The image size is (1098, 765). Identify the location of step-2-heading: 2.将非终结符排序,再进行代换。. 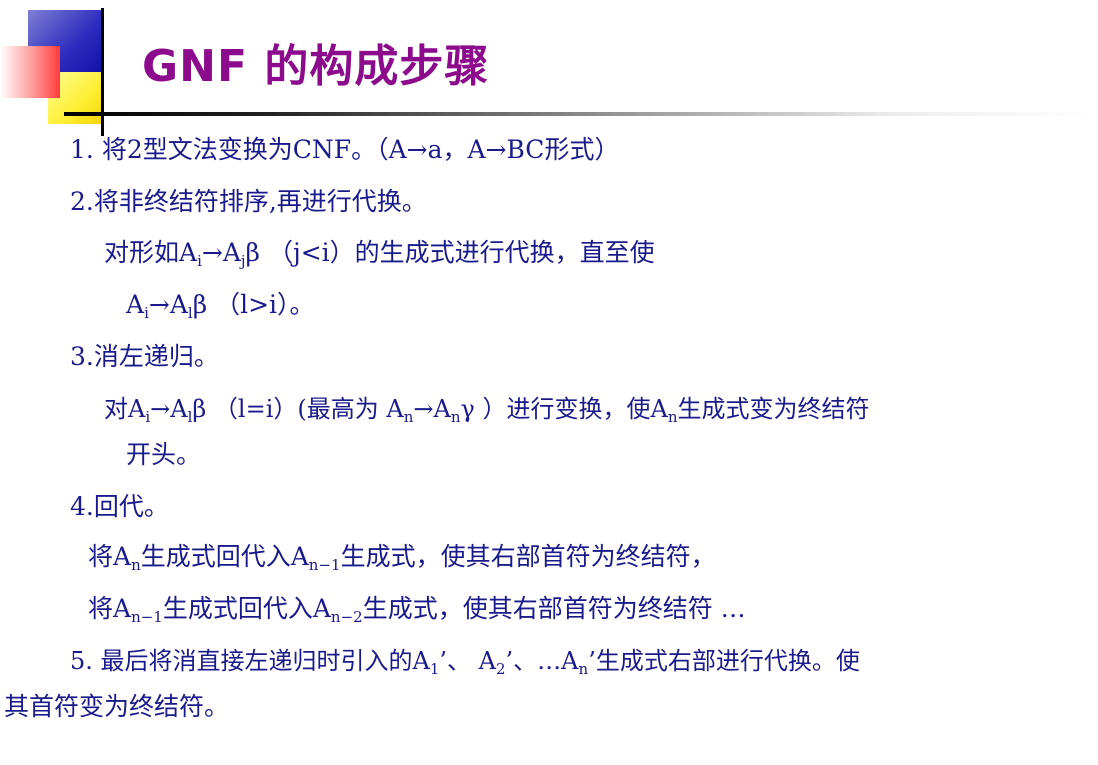
(248, 201).